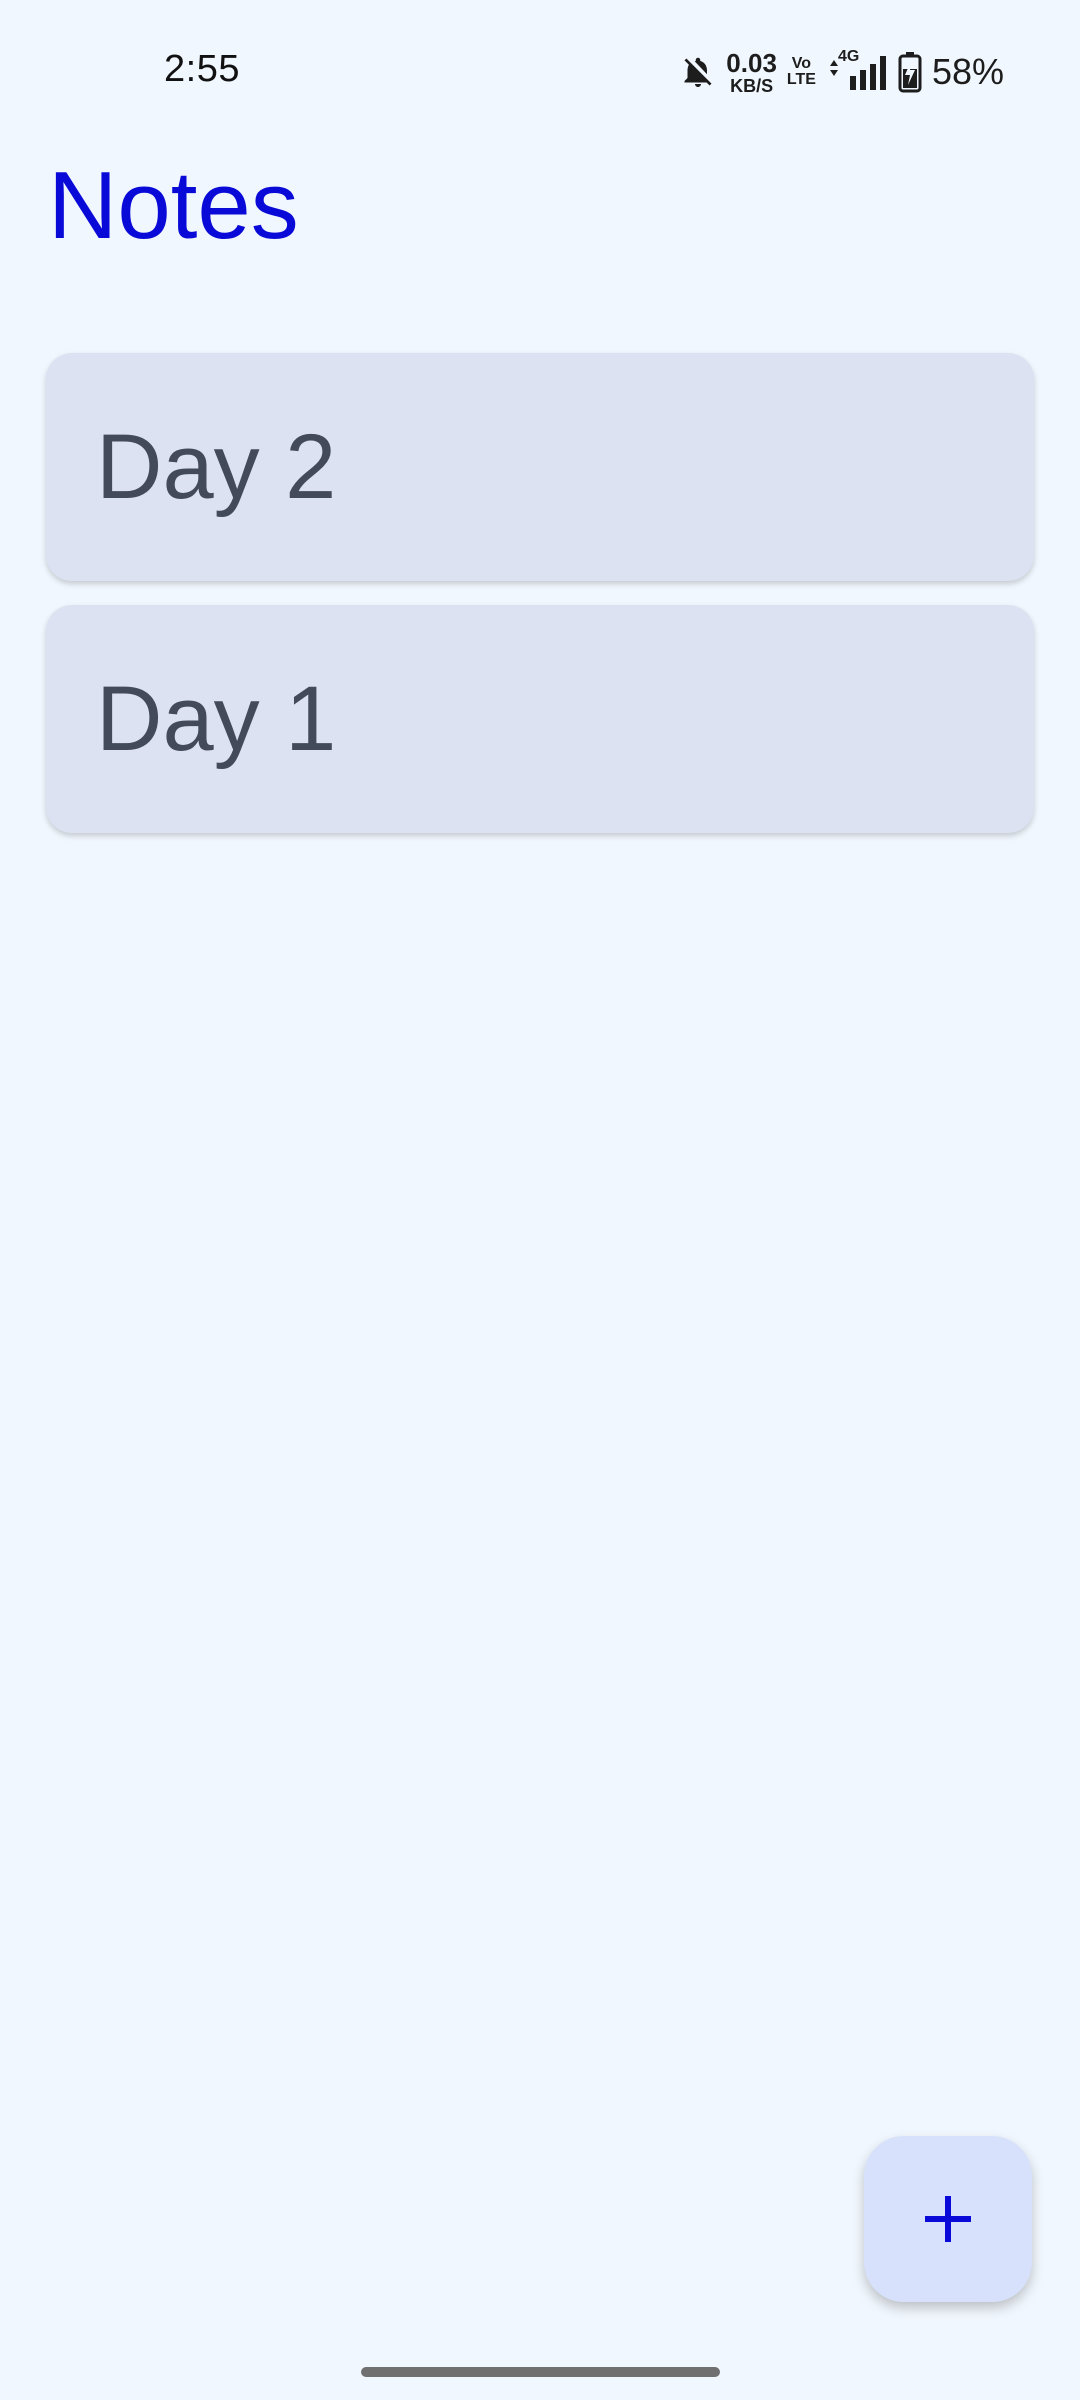  Describe the element at coordinates (751, 62) in the screenshot. I see `network-speed-value: 0.03` at that location.